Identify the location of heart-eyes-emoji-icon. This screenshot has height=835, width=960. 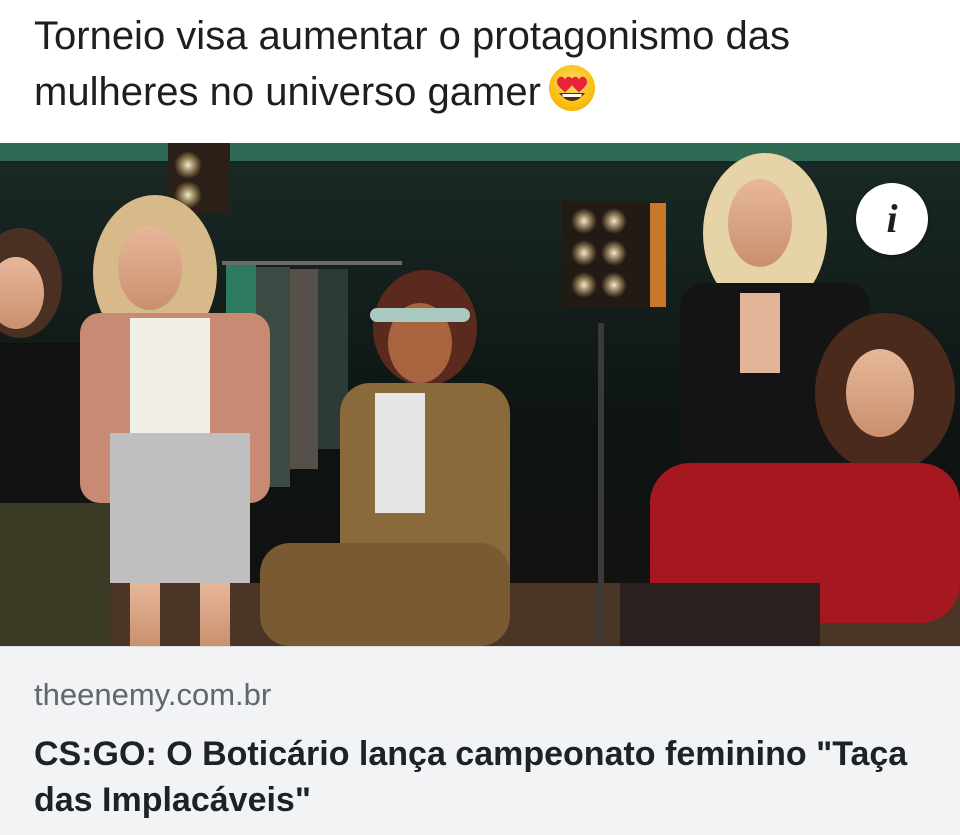
(572, 95).